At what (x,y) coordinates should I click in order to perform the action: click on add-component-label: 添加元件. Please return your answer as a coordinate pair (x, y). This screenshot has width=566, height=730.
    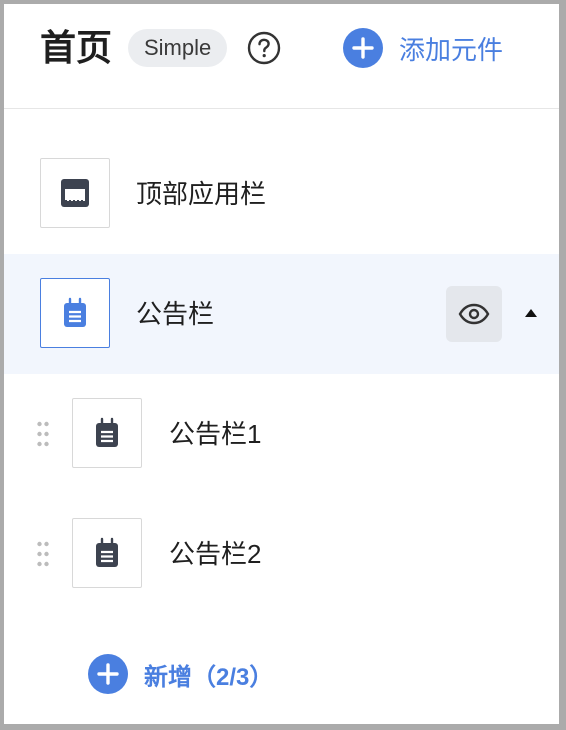
    Looking at the image, I should click on (451, 49).